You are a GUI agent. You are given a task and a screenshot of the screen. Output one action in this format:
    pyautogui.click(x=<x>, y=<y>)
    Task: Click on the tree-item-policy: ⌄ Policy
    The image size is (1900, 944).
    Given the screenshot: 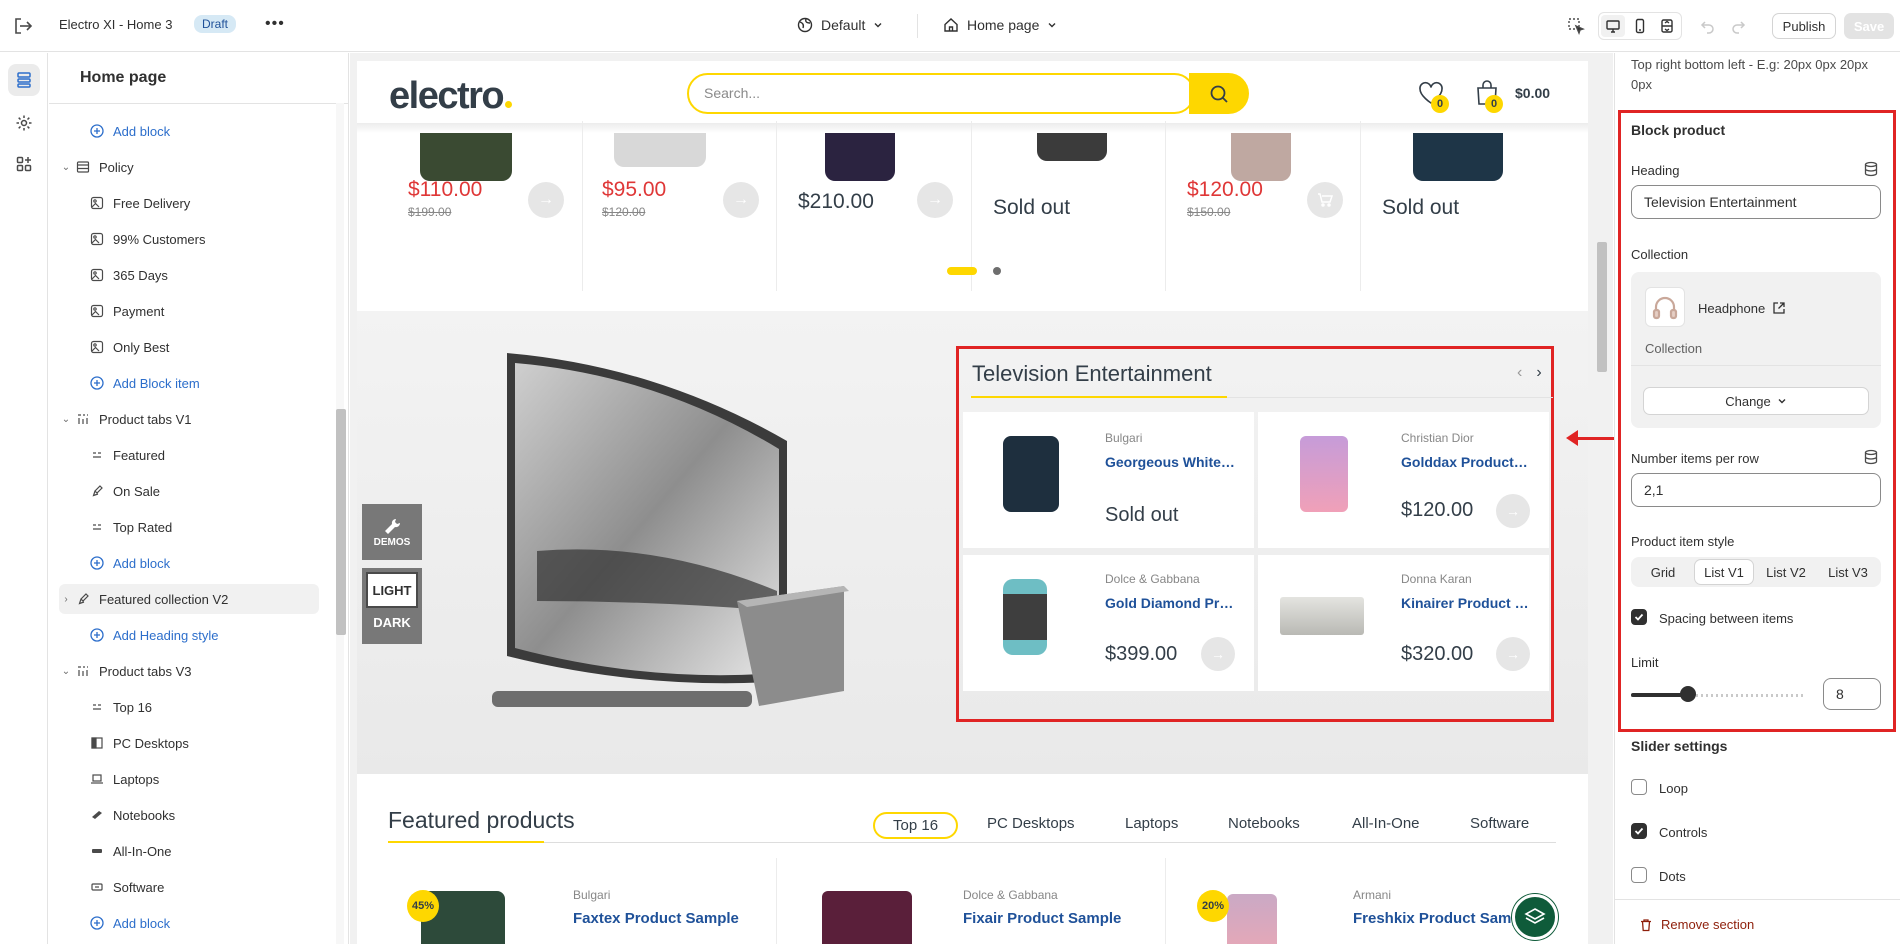 What is the action you would take?
    pyautogui.click(x=189, y=167)
    